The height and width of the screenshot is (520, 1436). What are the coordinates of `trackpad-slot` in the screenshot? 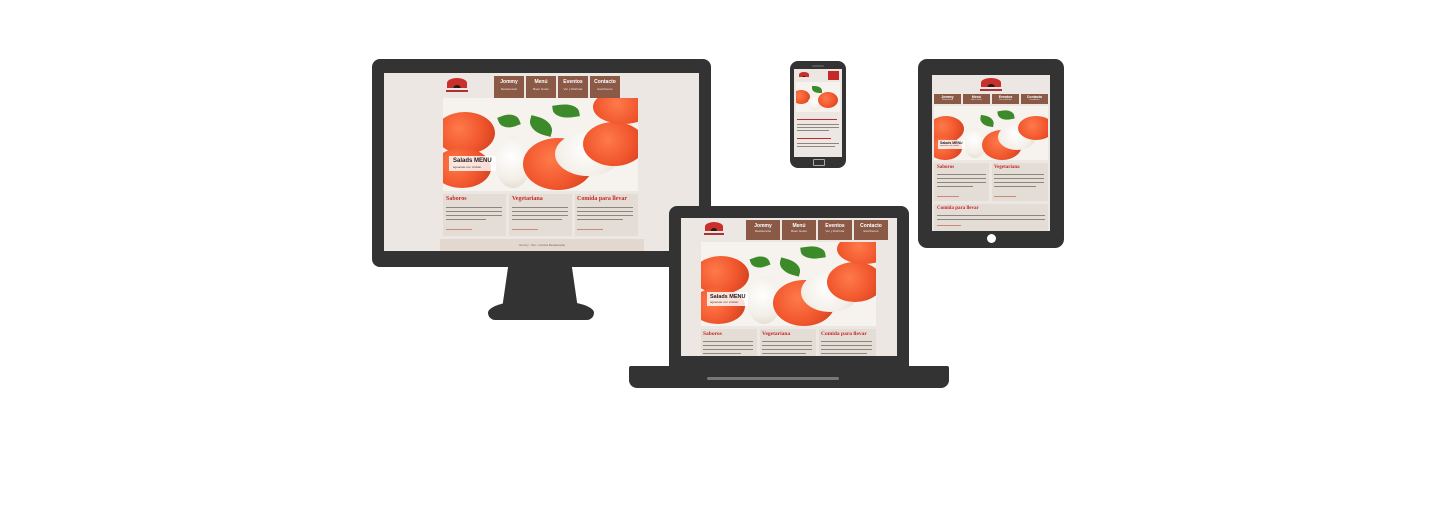 It's located at (773, 378).